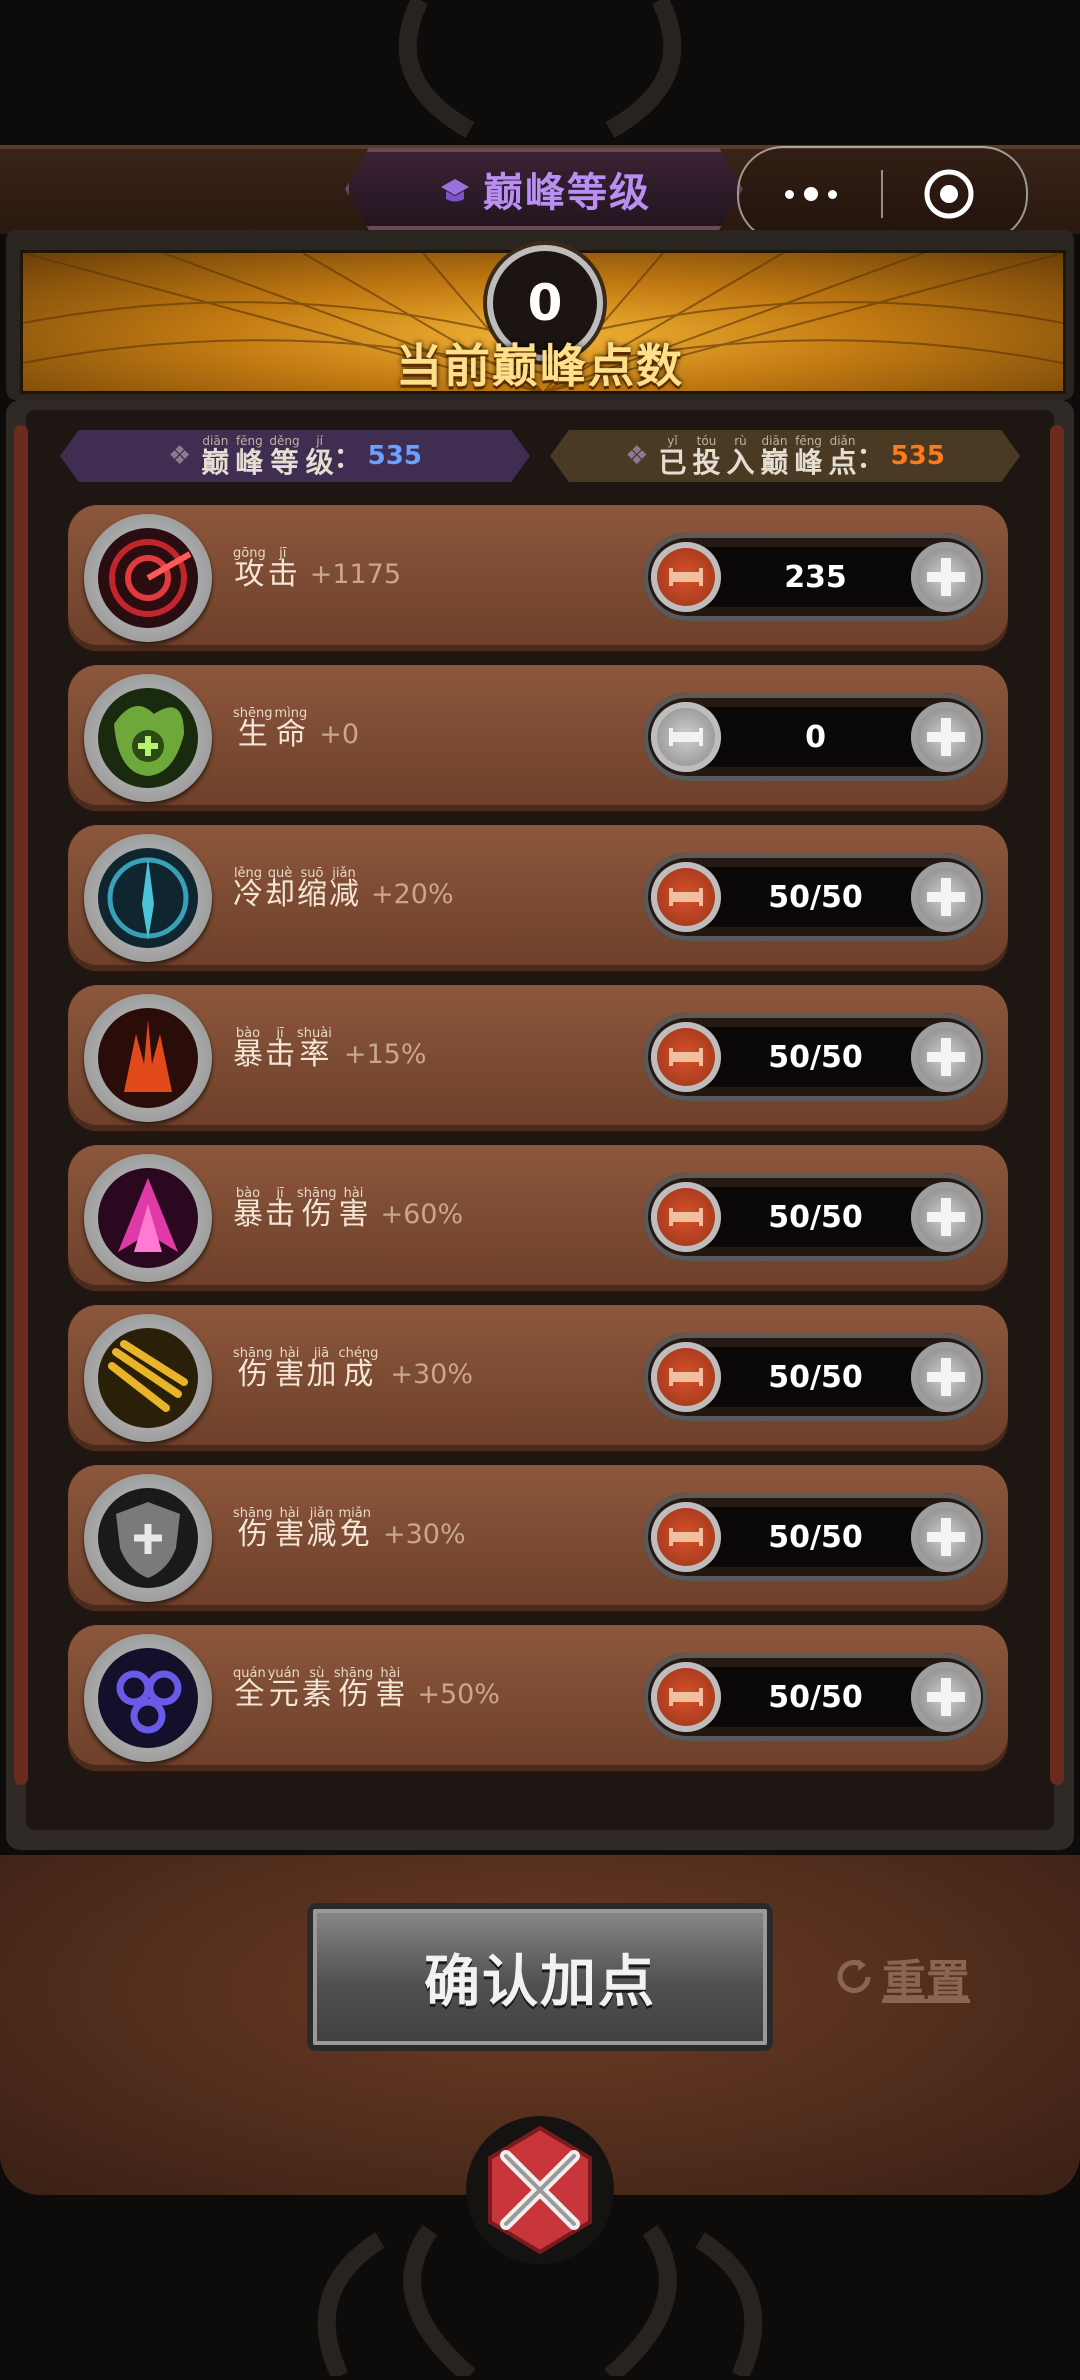 The height and width of the screenshot is (2380, 1080). I want to click on more-dots-icon, so click(811, 194).